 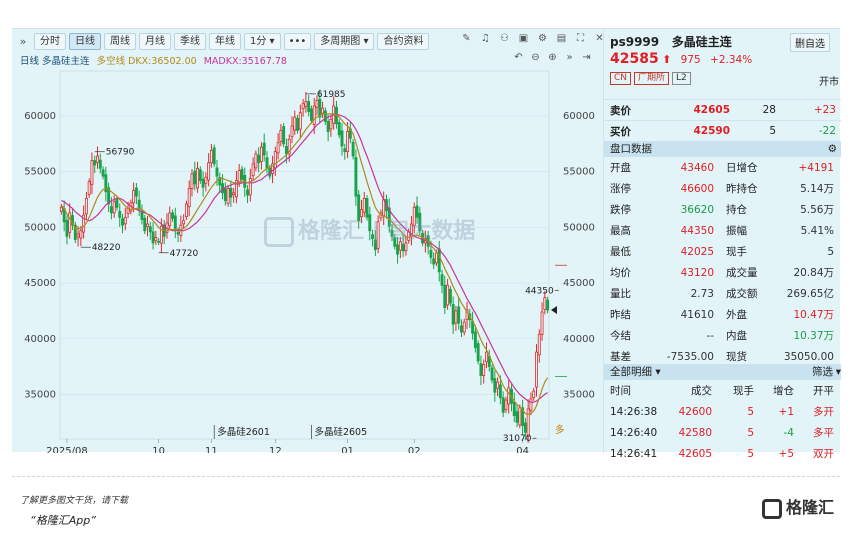 I want to click on filter-button: 筛选, so click(x=822, y=372).